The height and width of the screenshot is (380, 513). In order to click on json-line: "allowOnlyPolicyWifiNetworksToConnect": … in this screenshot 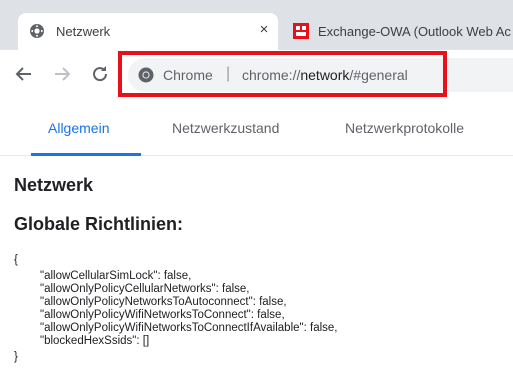, I will do `click(162, 315)`.